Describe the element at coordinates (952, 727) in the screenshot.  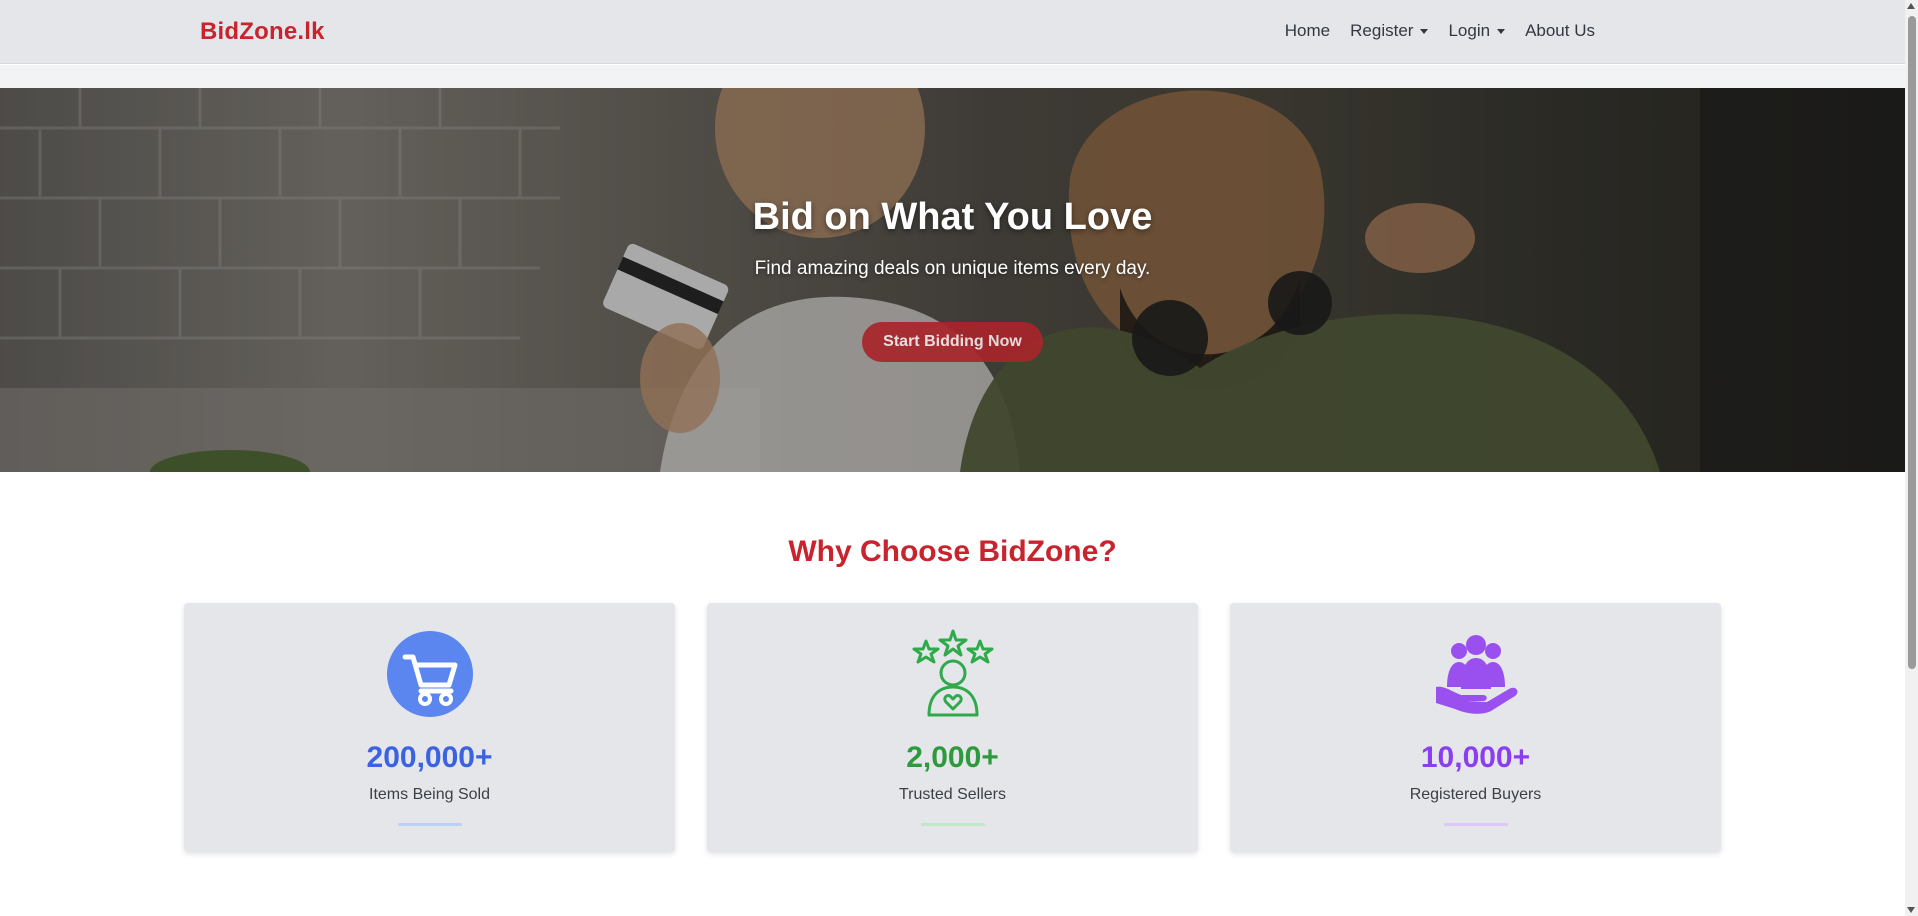
I see `feature-card-sellers: 2,000+ Trusted Sellers` at that location.